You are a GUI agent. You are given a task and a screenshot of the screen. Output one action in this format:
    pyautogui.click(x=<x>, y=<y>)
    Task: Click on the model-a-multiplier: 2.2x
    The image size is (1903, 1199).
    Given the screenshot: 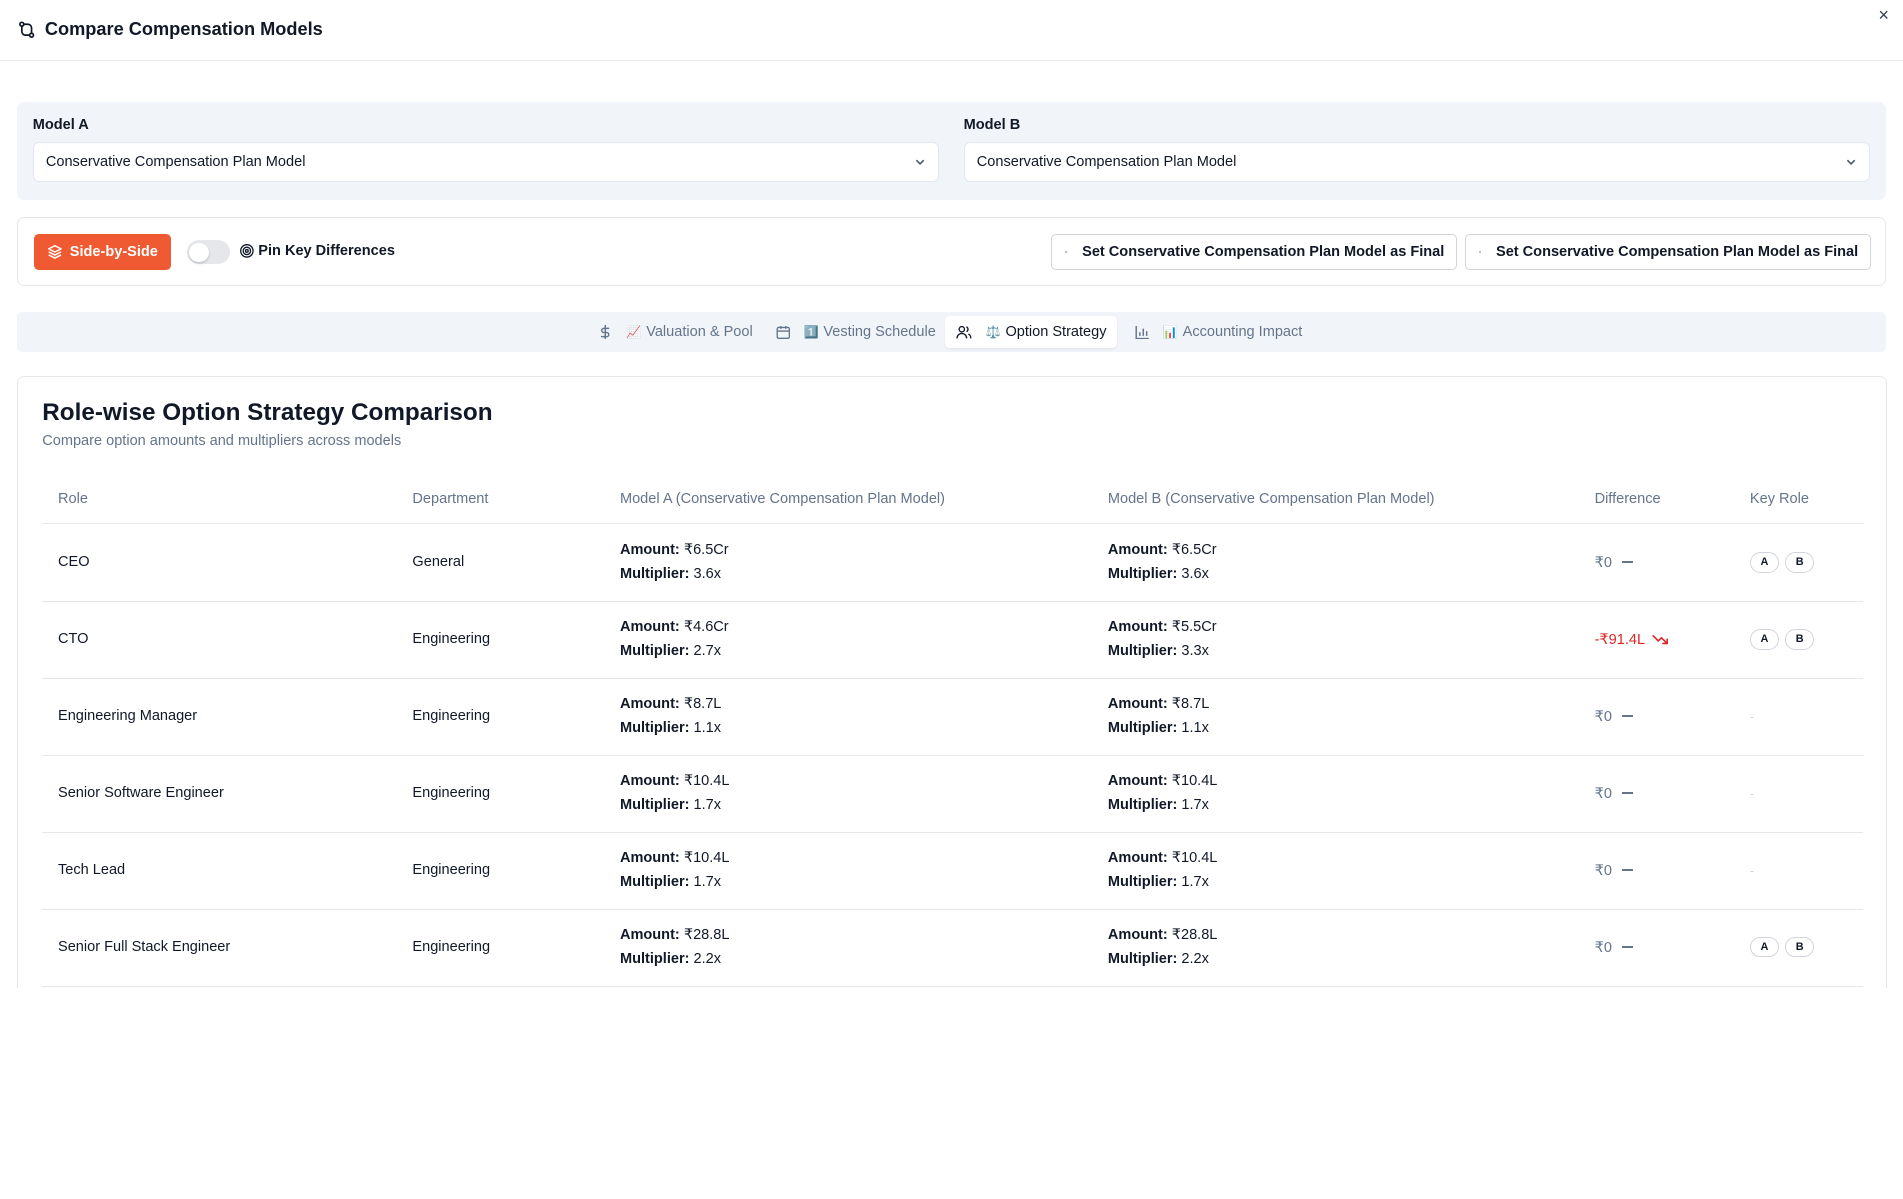 What is the action you would take?
    pyautogui.click(x=707, y=959)
    